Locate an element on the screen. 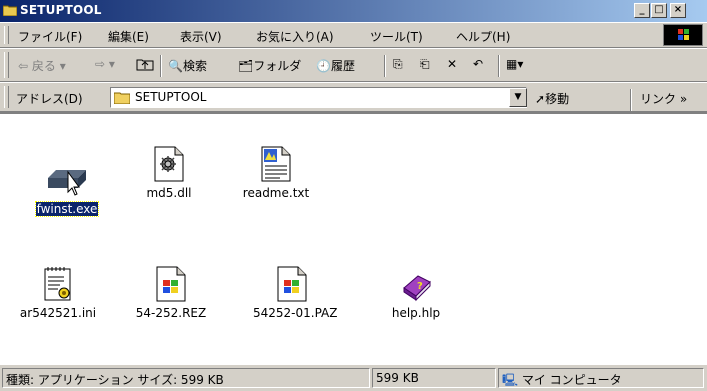  address-label: アドレス(D) is located at coordinates (49, 99).